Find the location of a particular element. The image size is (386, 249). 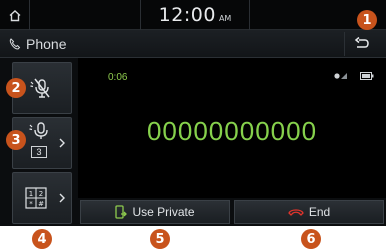

handset-transfer-icon is located at coordinates (121, 212).